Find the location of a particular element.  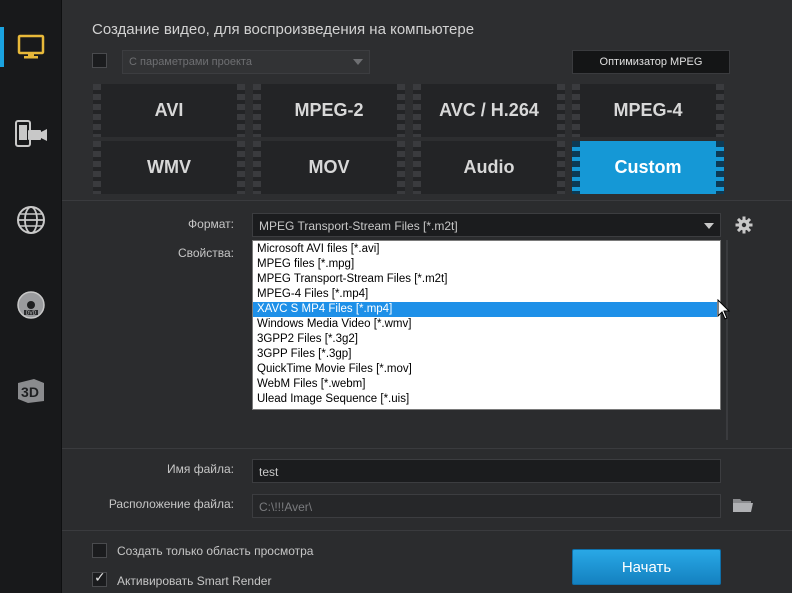

format-select-value: MPEG Transport-Stream Files [*.m2t] is located at coordinates (358, 226).